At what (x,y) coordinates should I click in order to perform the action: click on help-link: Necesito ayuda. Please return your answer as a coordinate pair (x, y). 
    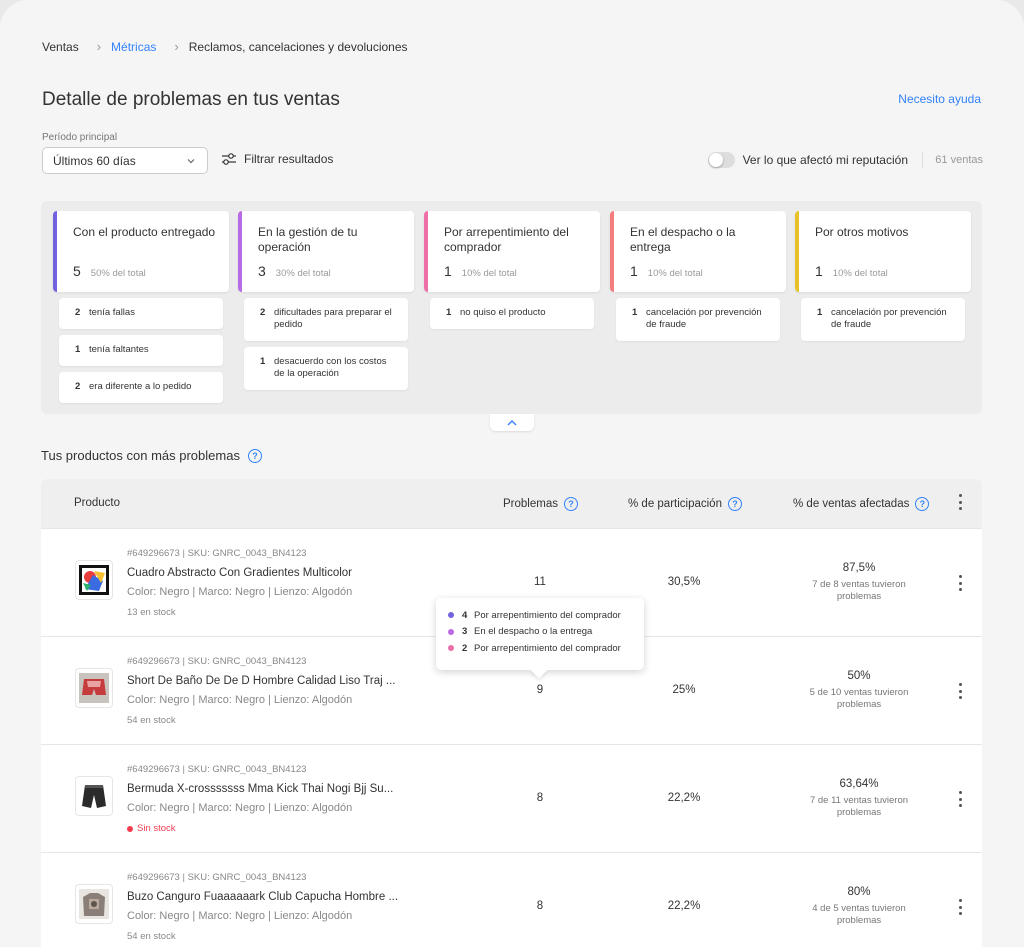
    Looking at the image, I should click on (939, 99).